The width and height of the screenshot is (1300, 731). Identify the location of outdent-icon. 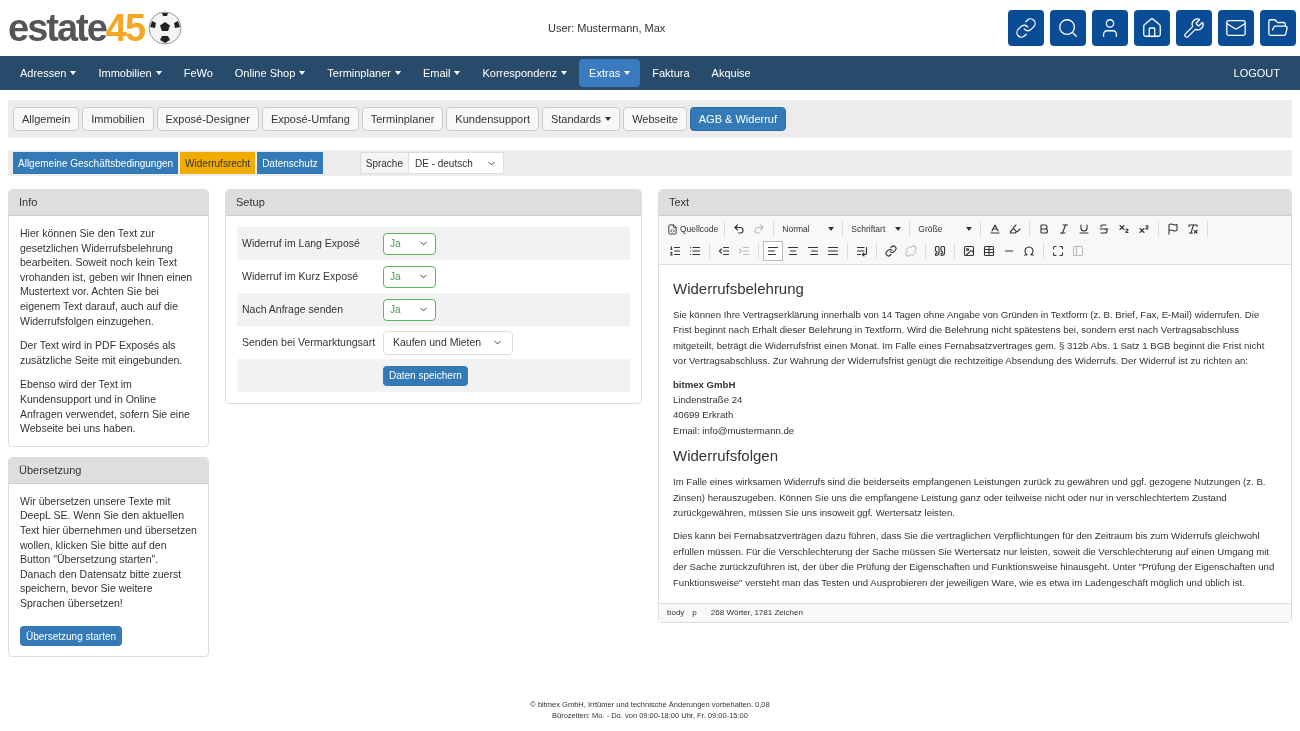
(724, 251).